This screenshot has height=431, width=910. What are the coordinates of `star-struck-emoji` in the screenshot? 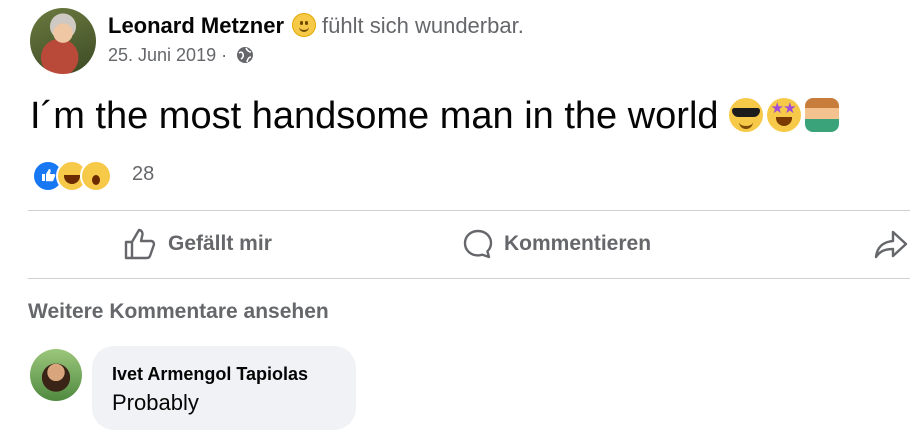 It's located at (783, 115).